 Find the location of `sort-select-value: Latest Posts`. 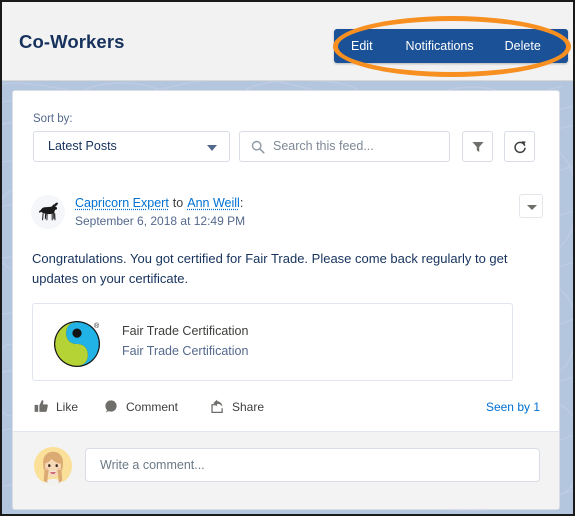

sort-select-value: Latest Posts is located at coordinates (82, 146).